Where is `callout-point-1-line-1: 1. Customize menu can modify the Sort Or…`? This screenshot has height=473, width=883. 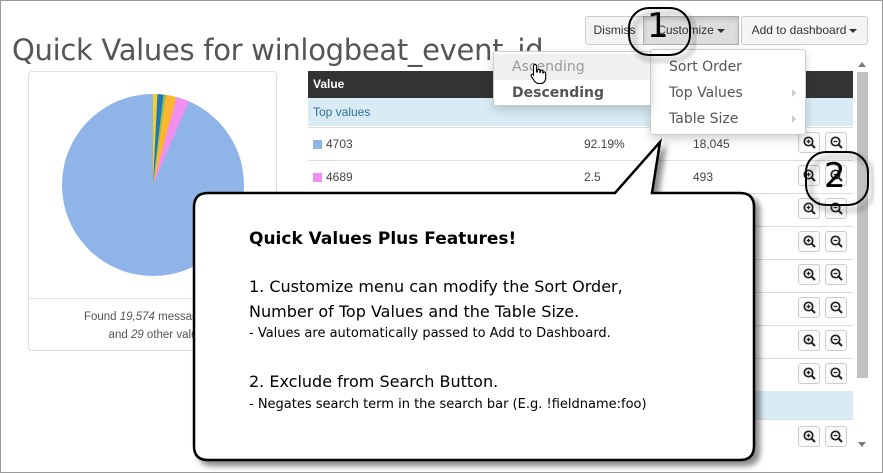 callout-point-1-line-1: 1. Customize menu can modify the Sort Or… is located at coordinates (436, 286).